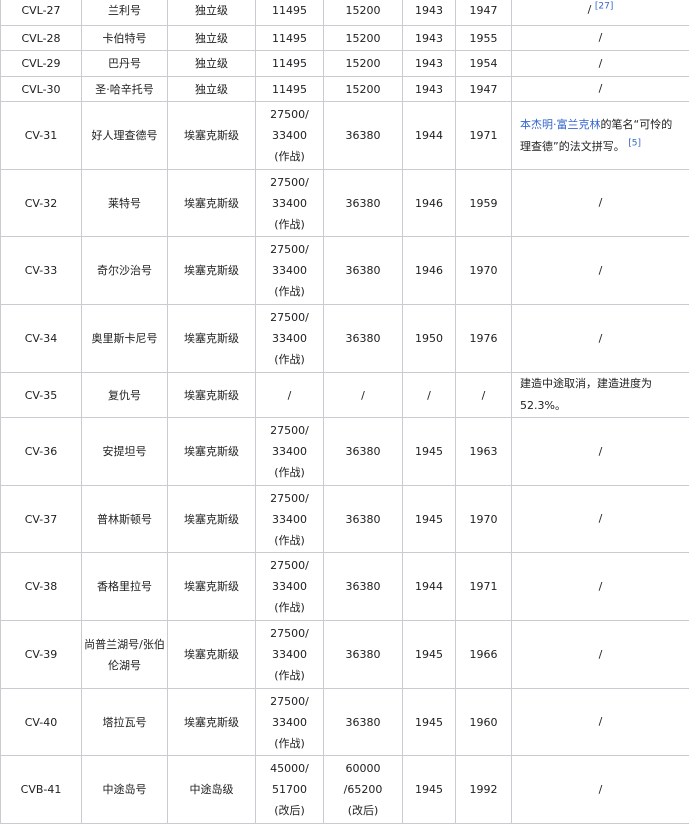 The height and width of the screenshot is (826, 689). I want to click on ship-name-cell: 圣·哈辛托号, so click(124, 89).